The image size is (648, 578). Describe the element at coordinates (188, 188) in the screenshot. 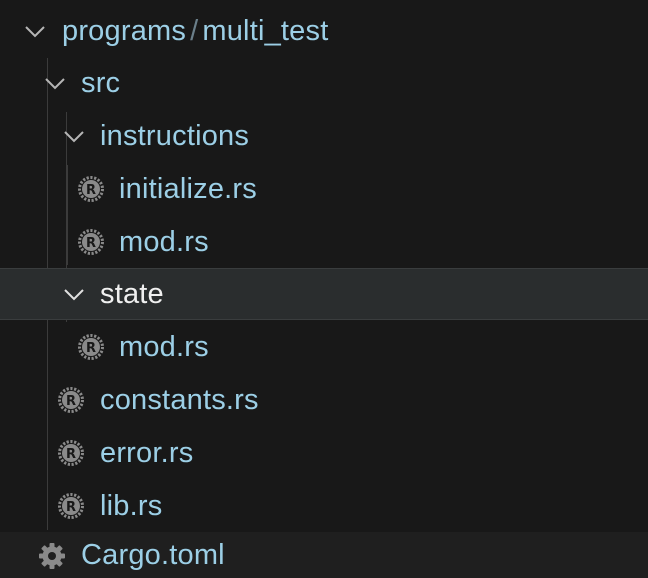

I see `file-label-initialize-rs: initialize.rs` at that location.